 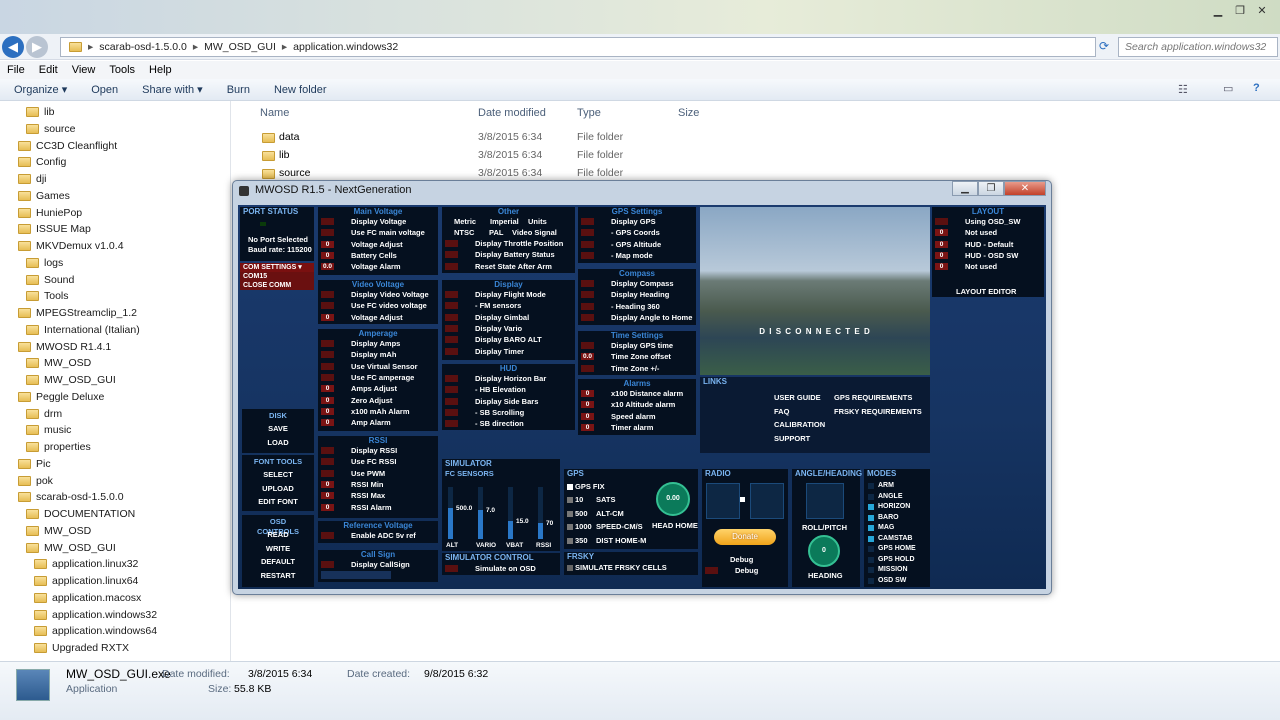 I want to click on gps-fix-checkbox, so click(x=570, y=487).